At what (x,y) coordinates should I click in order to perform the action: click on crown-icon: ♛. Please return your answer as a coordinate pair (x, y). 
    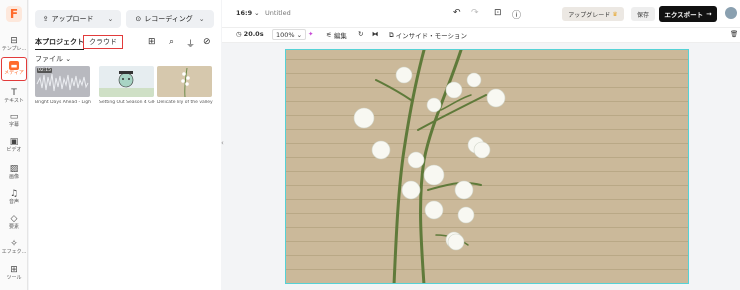
    Looking at the image, I should click on (615, 14).